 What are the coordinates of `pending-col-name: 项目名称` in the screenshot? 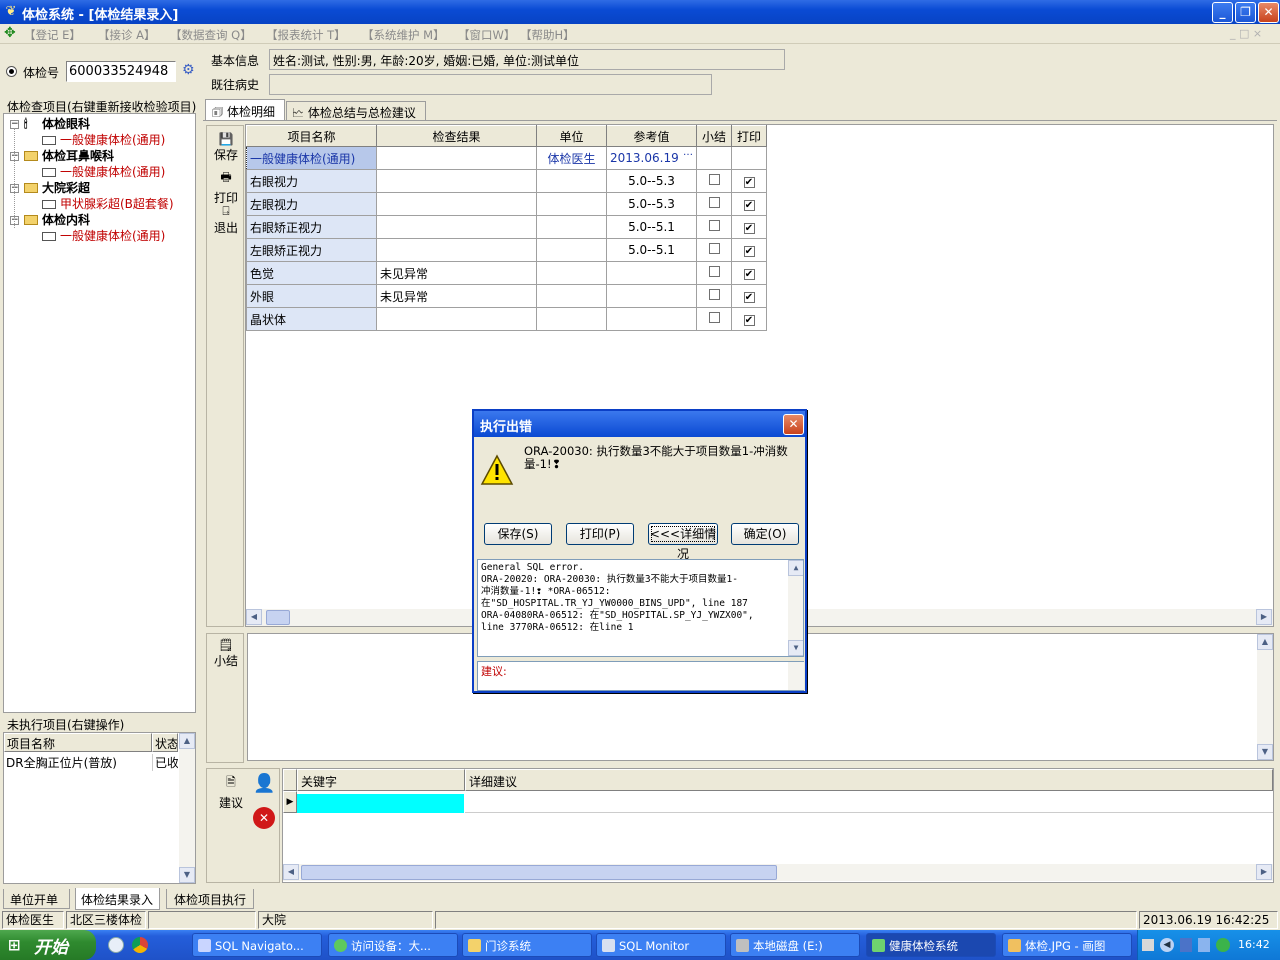 It's located at (78, 742).